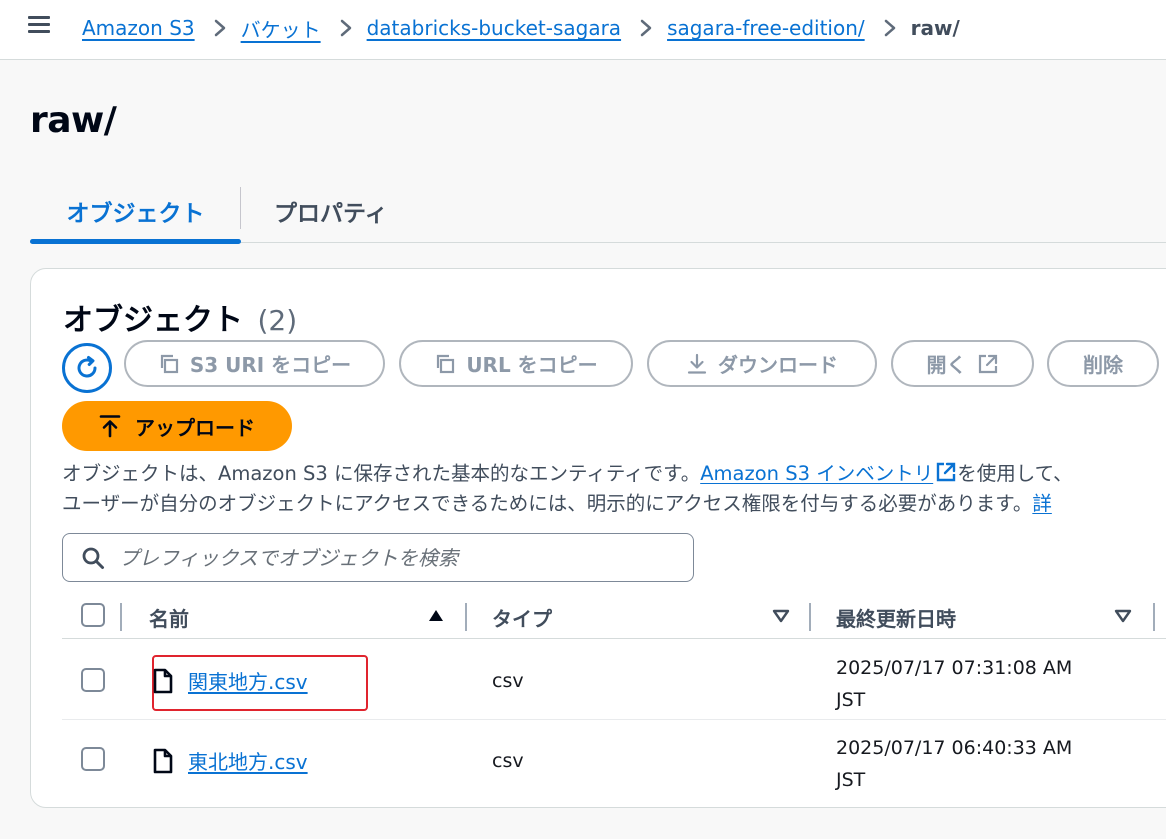 Image resolution: width=1166 pixels, height=839 pixels. I want to click on download-icon, so click(697, 363).